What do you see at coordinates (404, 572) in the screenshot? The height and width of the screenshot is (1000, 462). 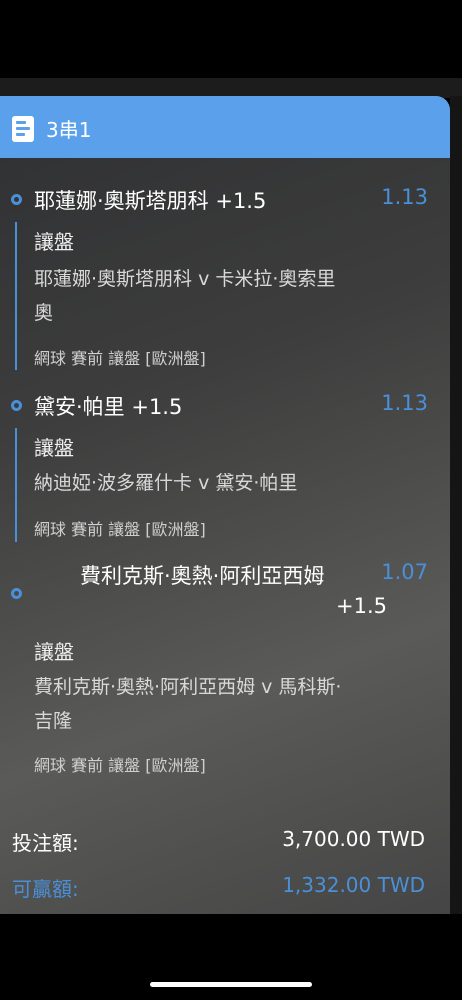 I see `leg-odds: 1.07` at bounding box center [404, 572].